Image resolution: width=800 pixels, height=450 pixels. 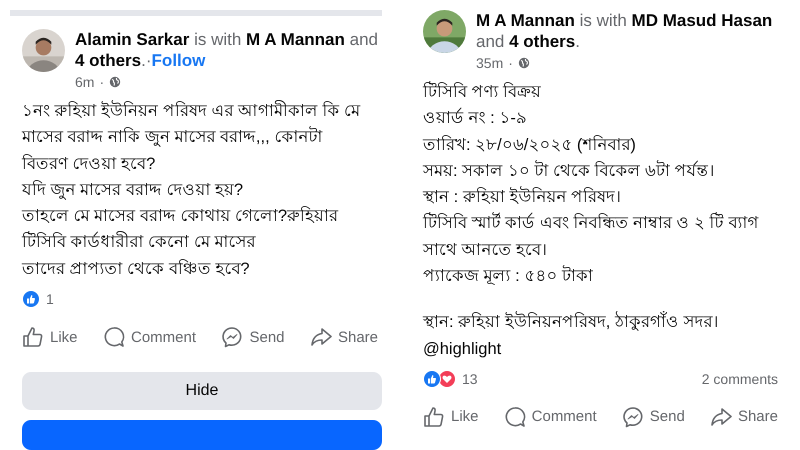 I want to click on reaction-count: 13, so click(x=470, y=378).